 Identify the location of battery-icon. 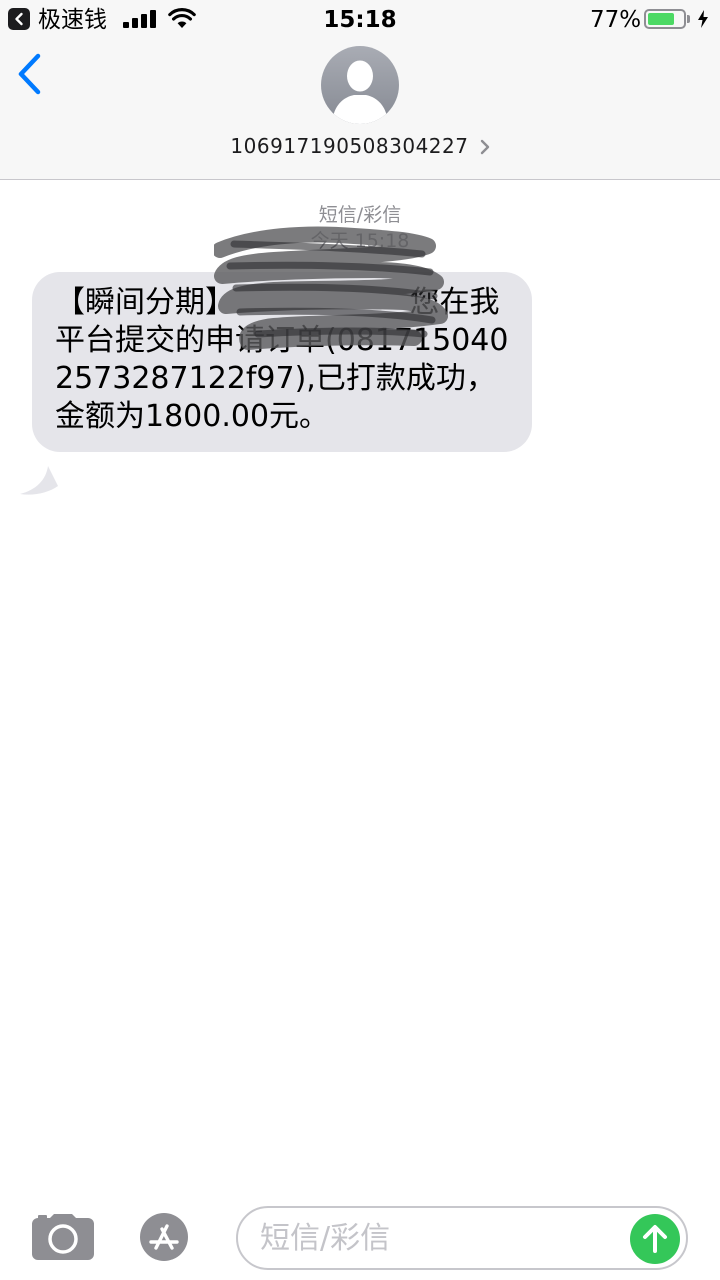
(665, 19).